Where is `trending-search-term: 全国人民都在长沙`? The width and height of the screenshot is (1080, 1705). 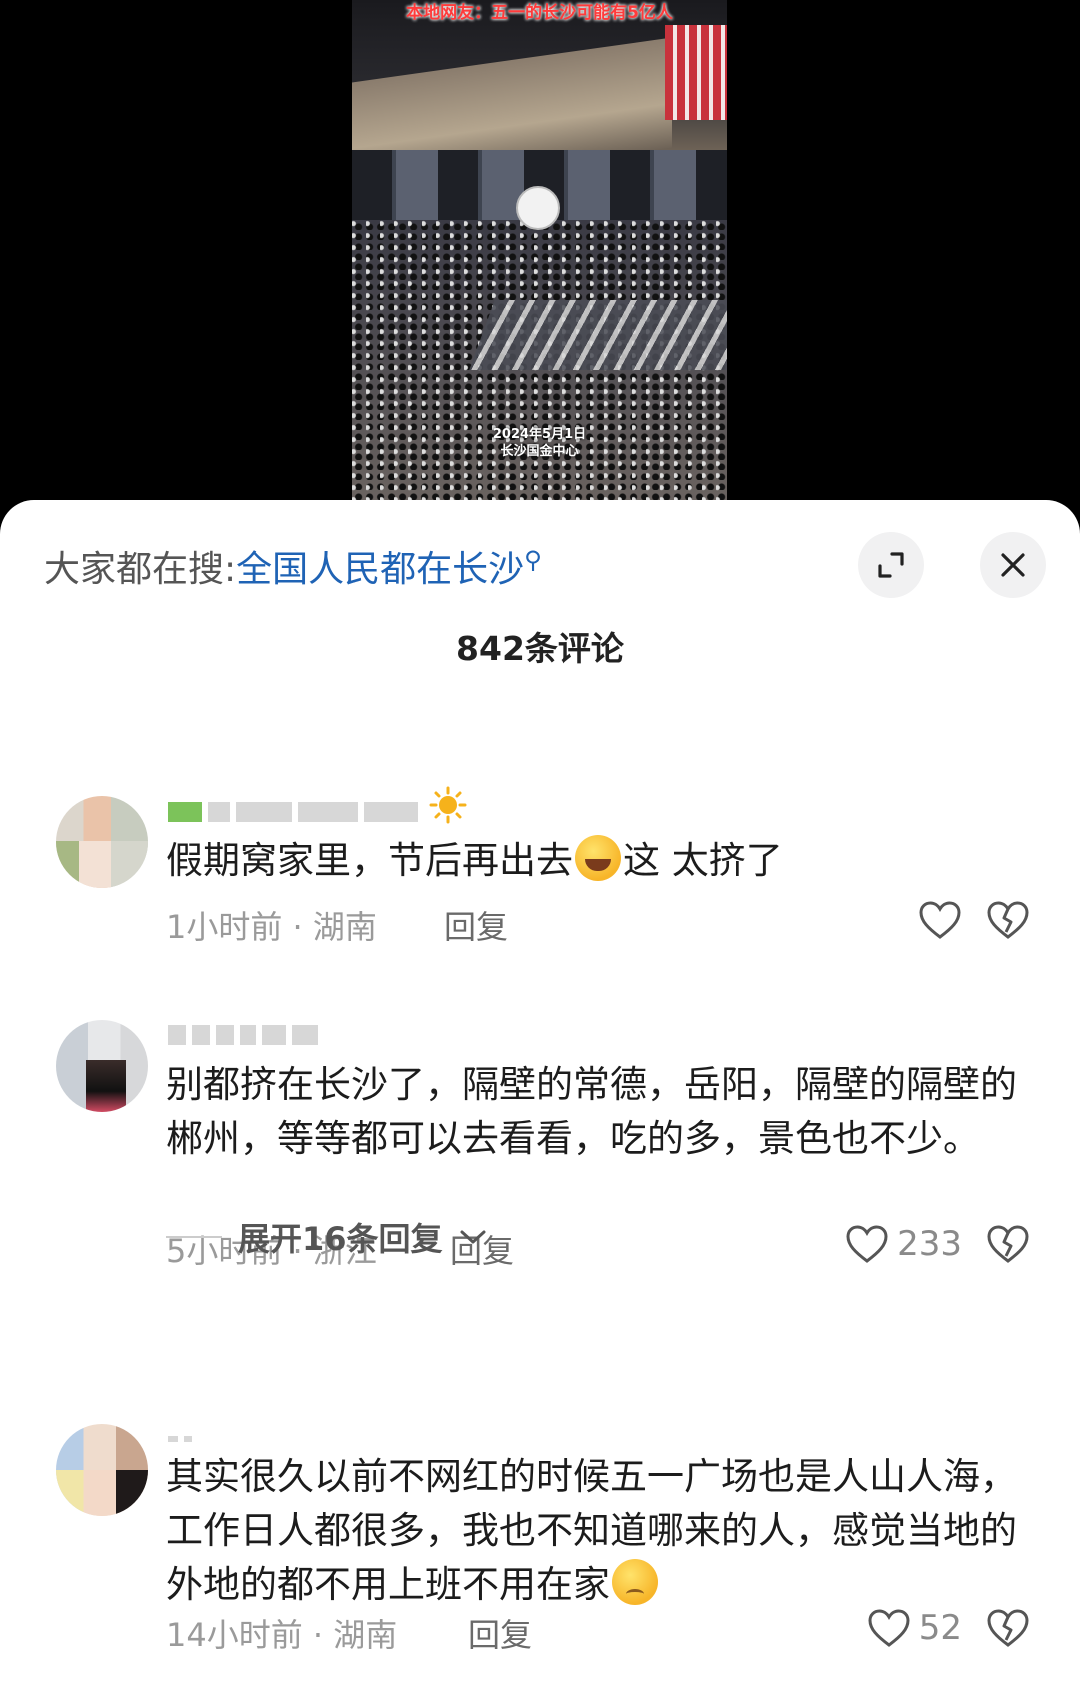
trending-search-term: 全国人民都在长沙 is located at coordinates (380, 569).